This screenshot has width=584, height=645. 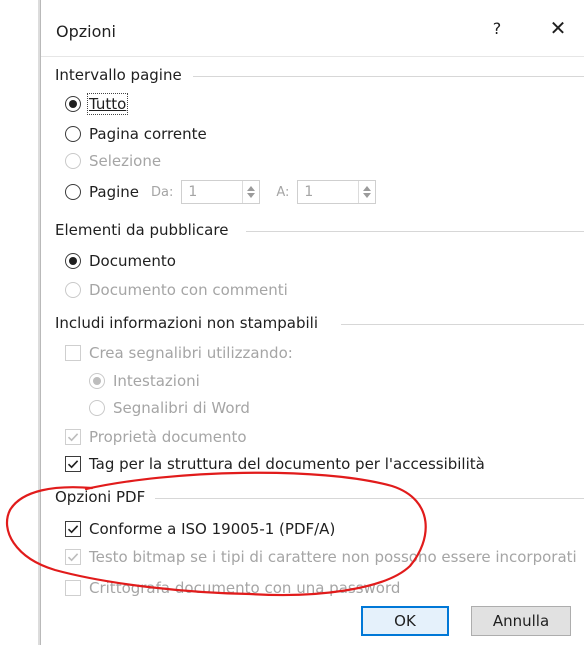 I want to click on from-page-value: 1, so click(x=212, y=192).